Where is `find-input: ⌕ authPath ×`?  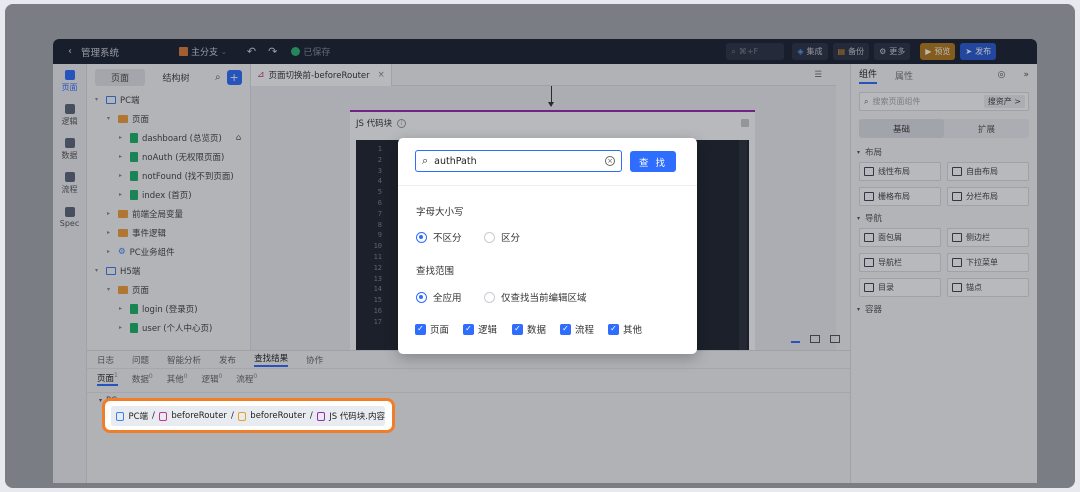 find-input: ⌕ authPath × is located at coordinates (518, 161).